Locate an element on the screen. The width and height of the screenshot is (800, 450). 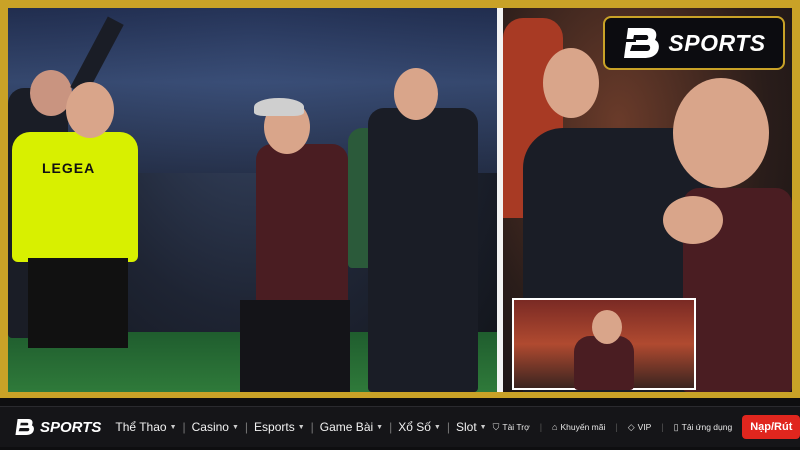
brand-name: SPORTS is located at coordinates (717, 42).